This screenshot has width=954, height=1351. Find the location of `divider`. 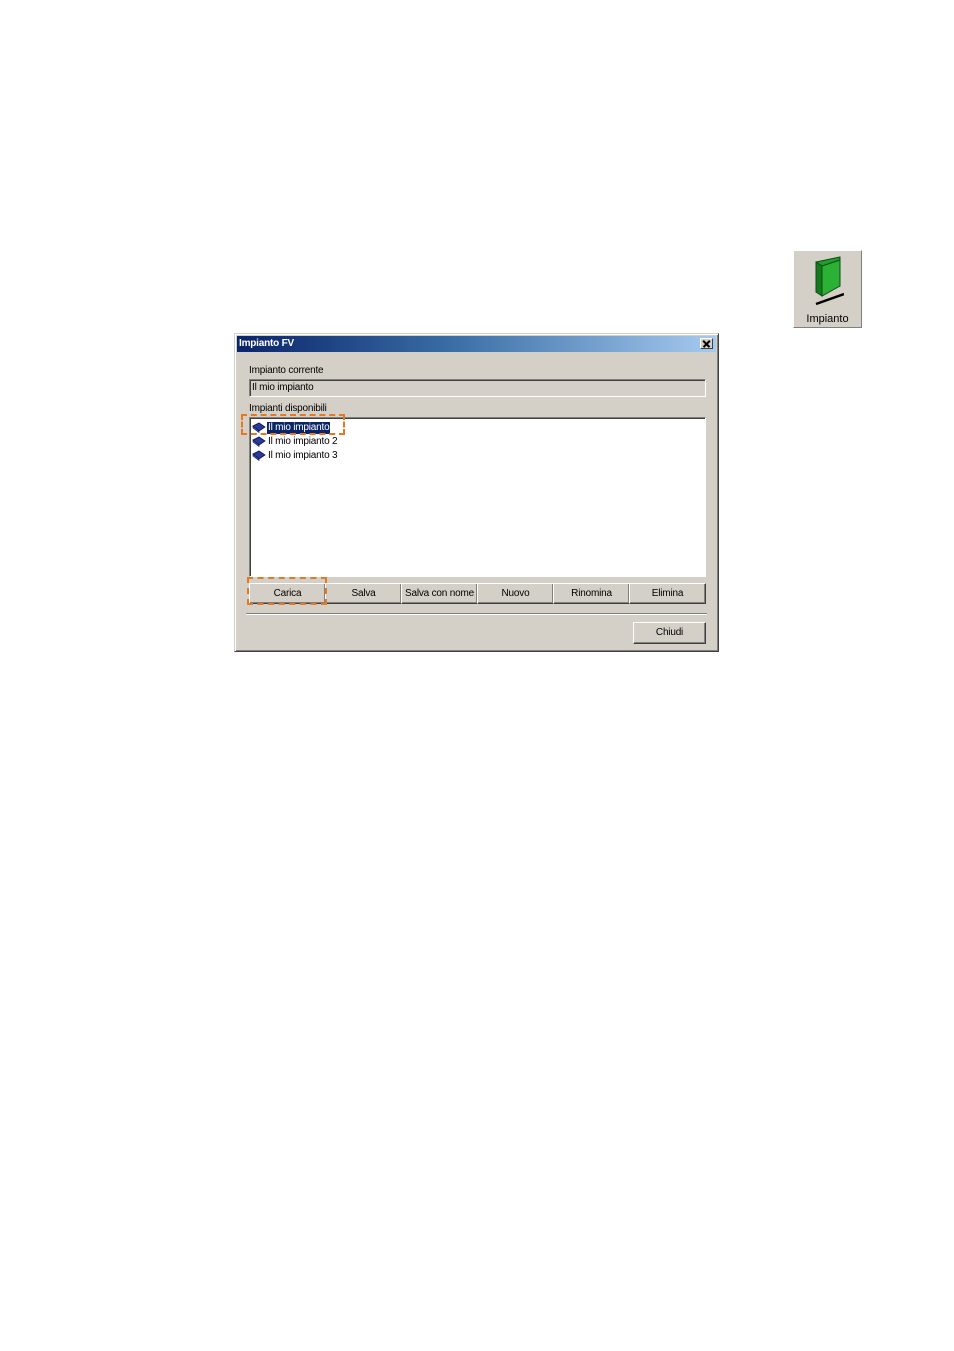

divider is located at coordinates (476, 614).